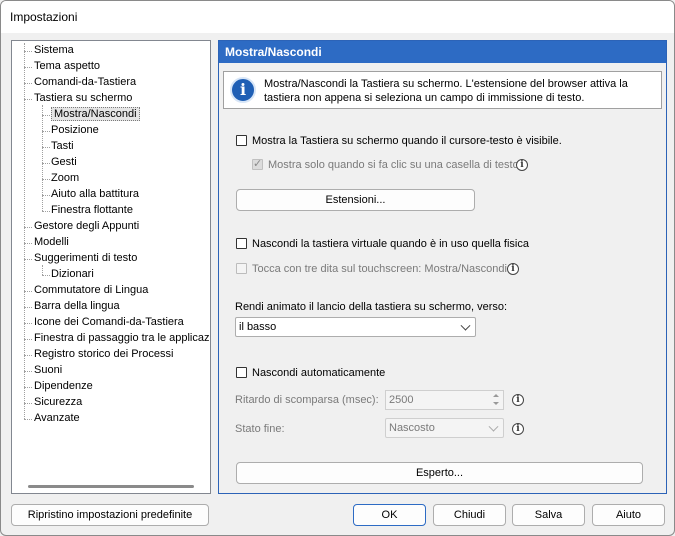 The height and width of the screenshot is (536, 675). Describe the element at coordinates (355, 327) in the screenshot. I see `animate-direction-select: il basso` at that location.